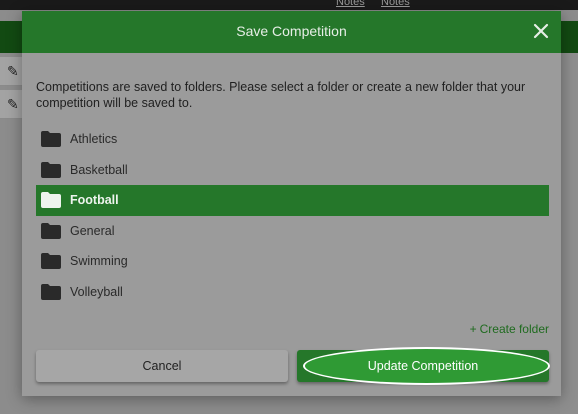  I want to click on folder-item-general: General, so click(292, 231).